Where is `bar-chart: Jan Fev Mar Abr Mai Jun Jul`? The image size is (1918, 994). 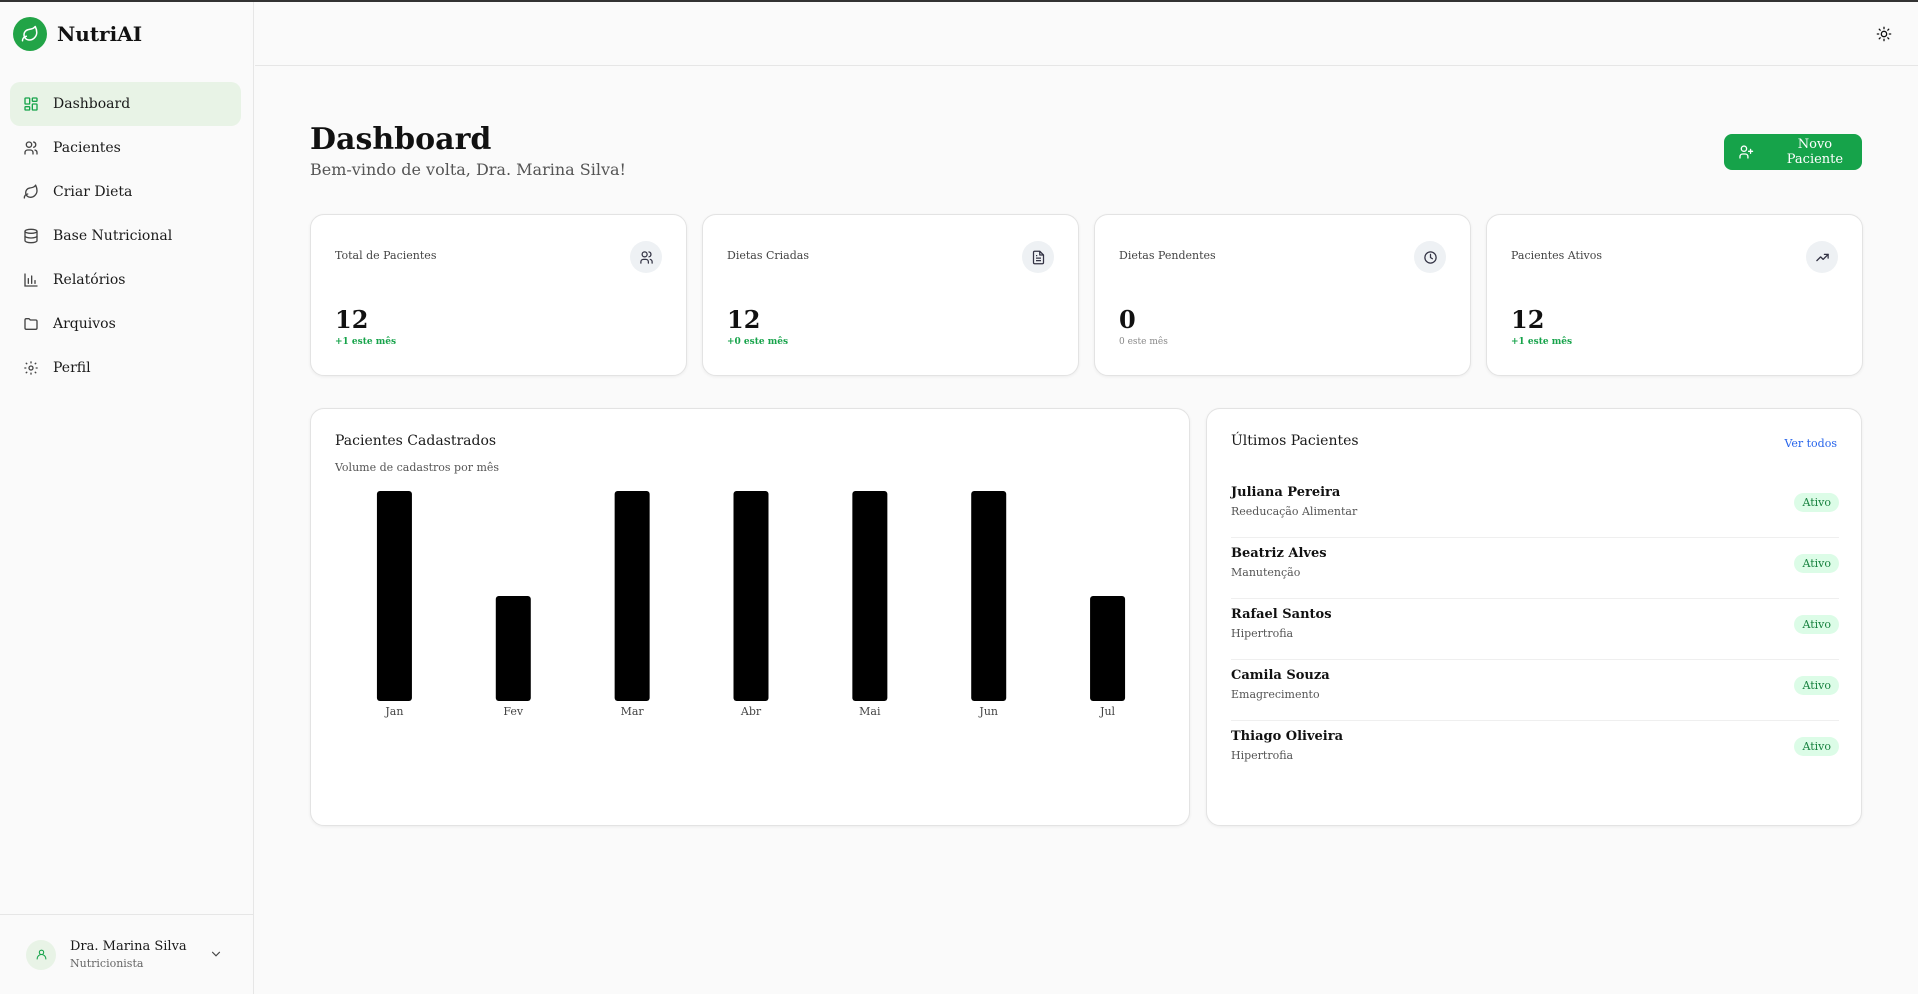
bar-chart: Jan Fev Mar Abr Mai Jun Jul is located at coordinates (751, 604).